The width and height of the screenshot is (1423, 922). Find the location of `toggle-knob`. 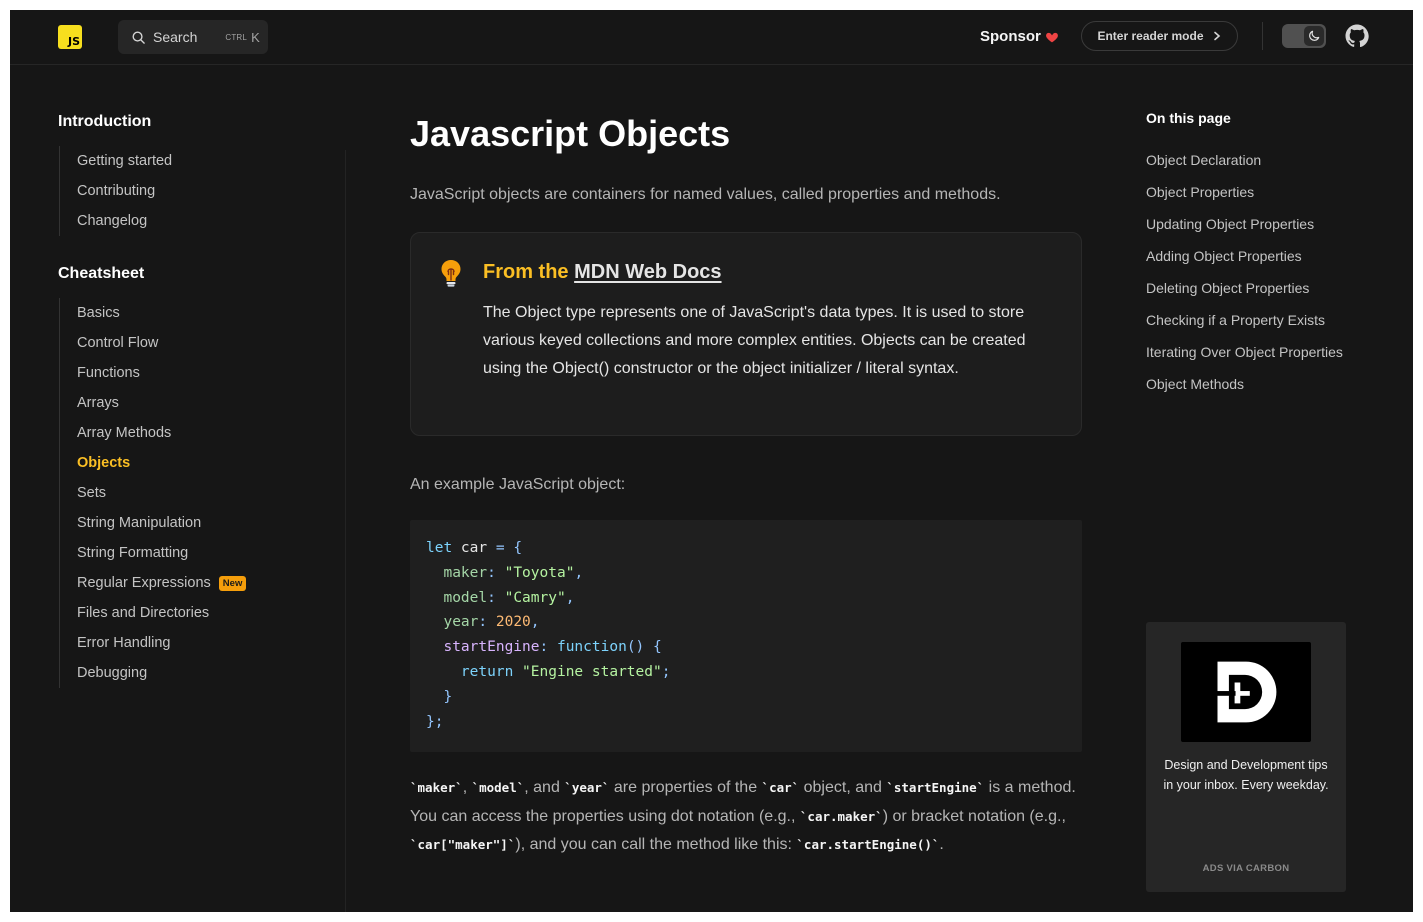

toggle-knob is located at coordinates (1314, 36).